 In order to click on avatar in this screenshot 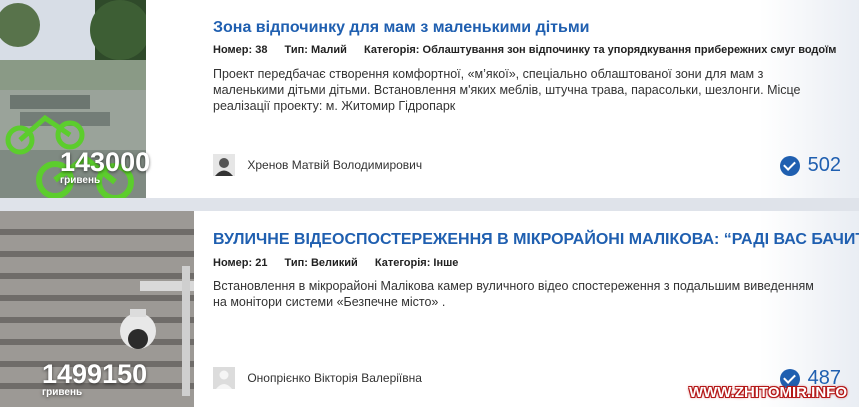, I will do `click(224, 165)`.